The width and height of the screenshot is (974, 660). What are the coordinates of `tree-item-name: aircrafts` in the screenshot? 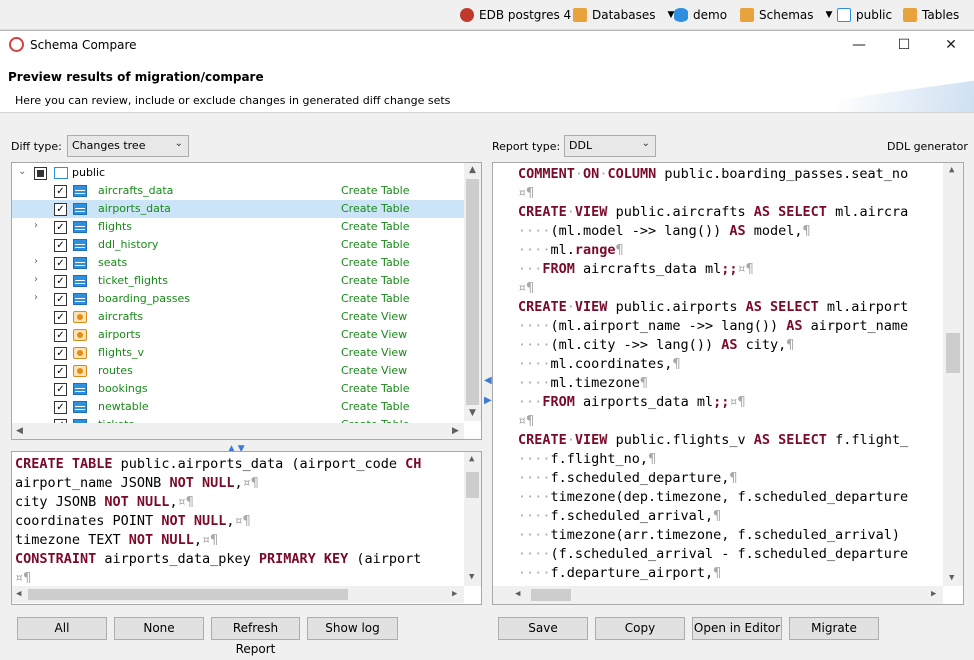 It's located at (121, 316).